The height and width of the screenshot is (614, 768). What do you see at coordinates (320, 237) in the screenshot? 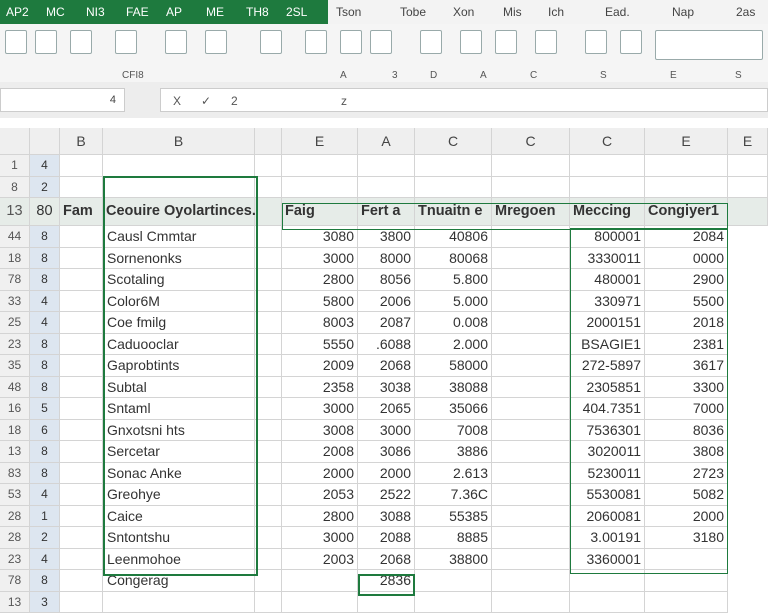
I see `cell: 3080` at bounding box center [320, 237].